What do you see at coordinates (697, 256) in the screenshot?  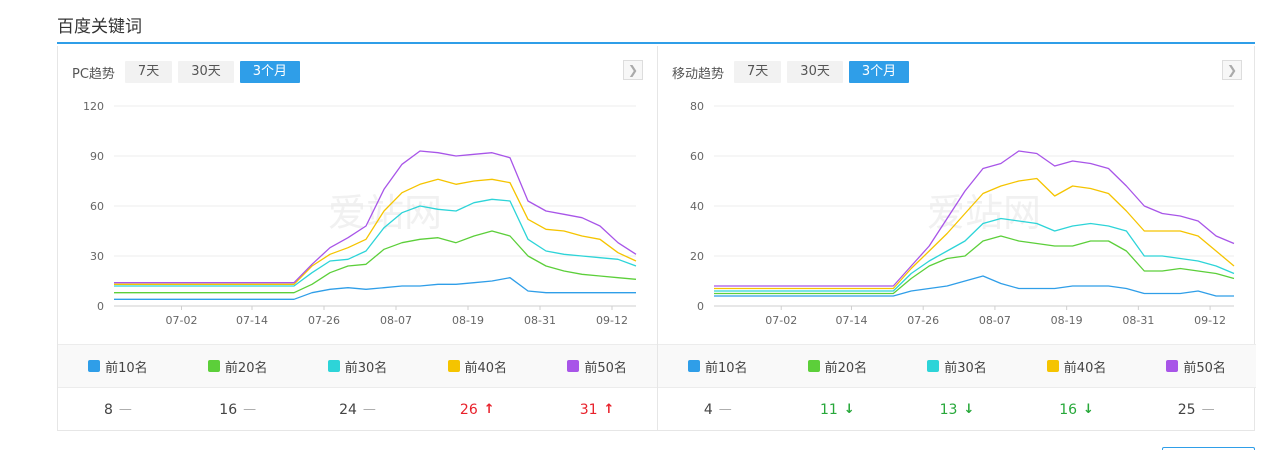 I see `y-tick-label: 20` at bounding box center [697, 256].